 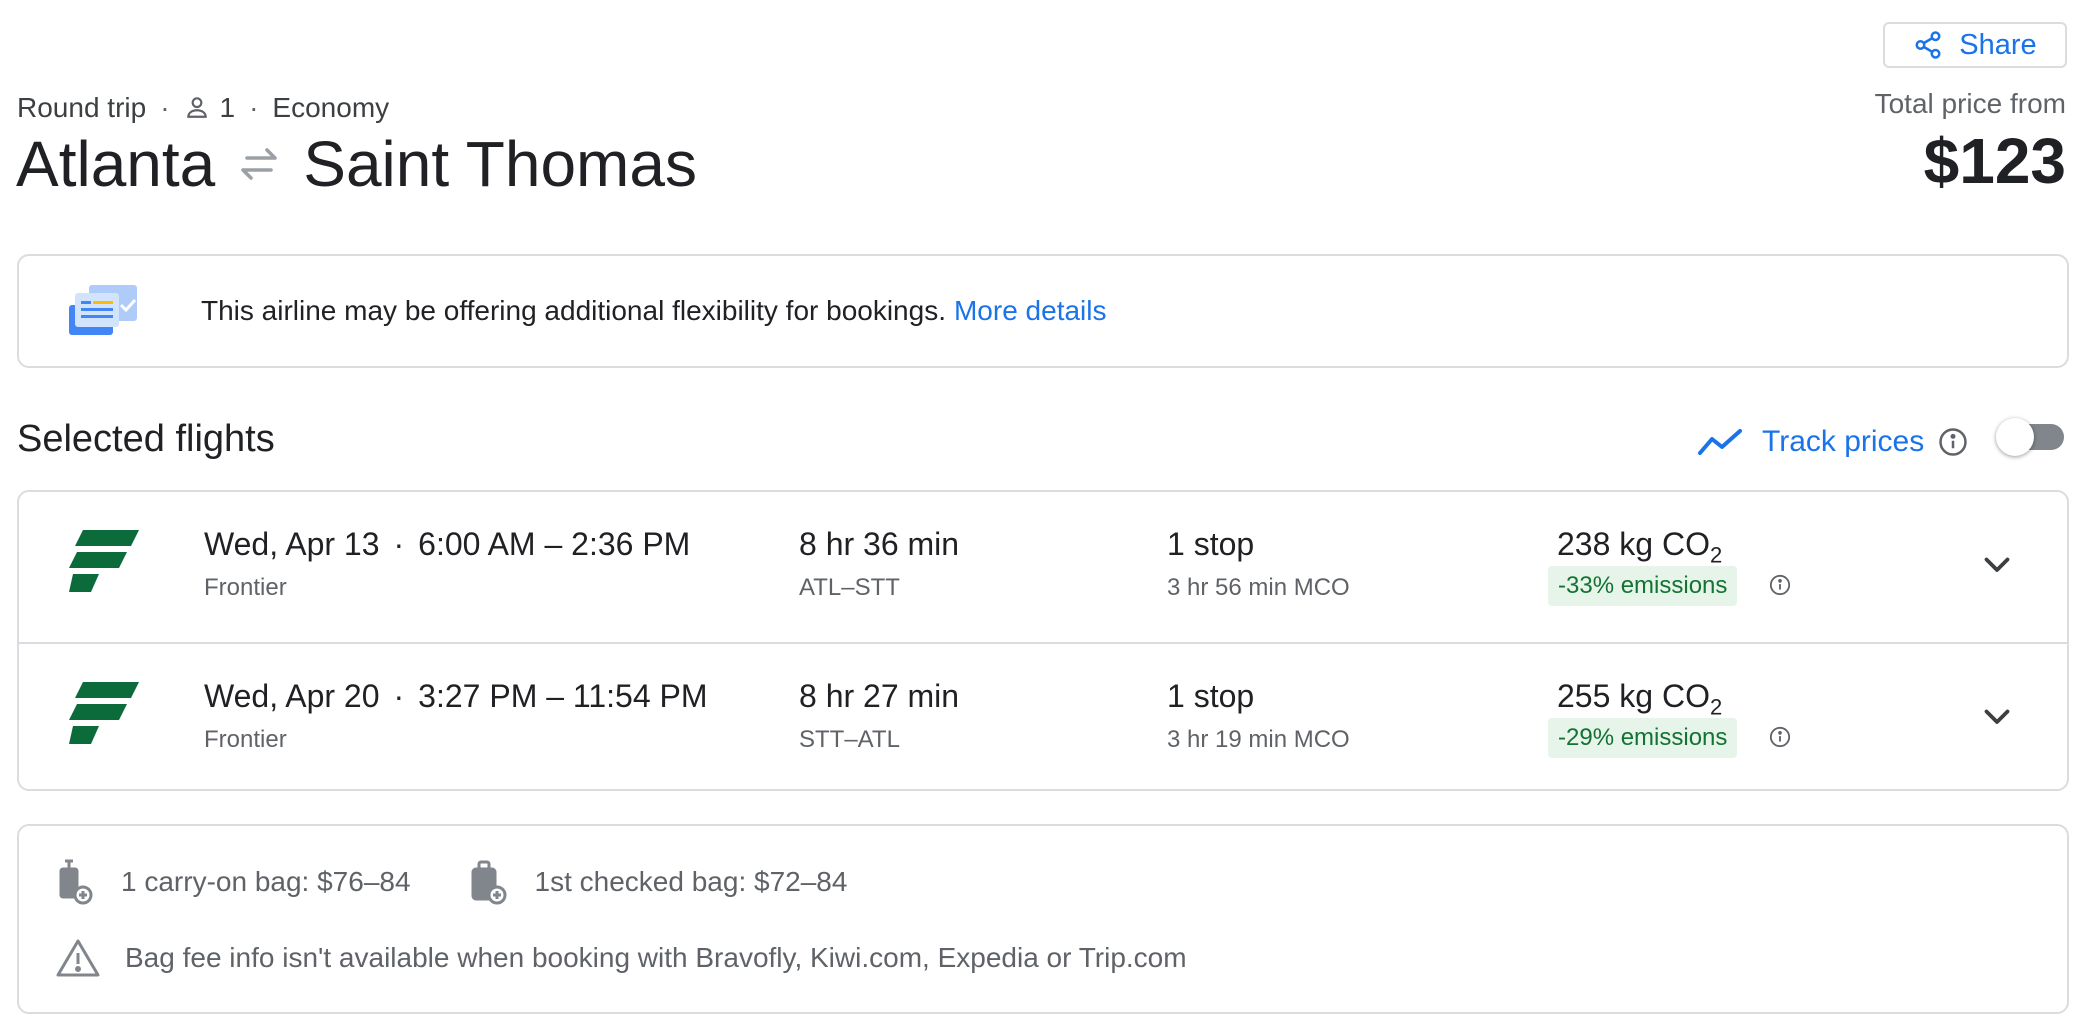 What do you see at coordinates (78, 958) in the screenshot?
I see `warning-icon` at bounding box center [78, 958].